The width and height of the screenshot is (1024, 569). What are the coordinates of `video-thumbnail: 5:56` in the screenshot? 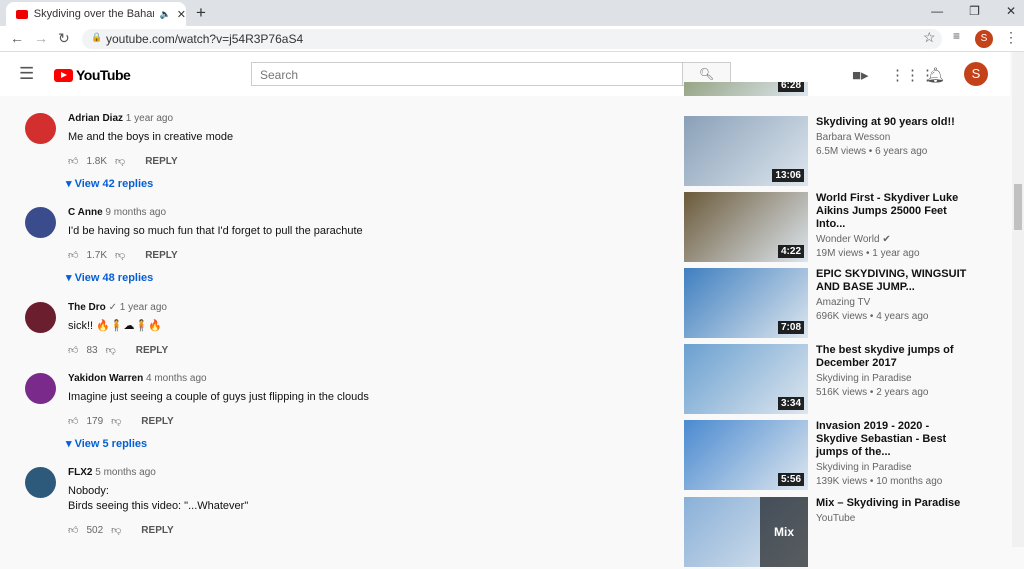 It's located at (746, 455).